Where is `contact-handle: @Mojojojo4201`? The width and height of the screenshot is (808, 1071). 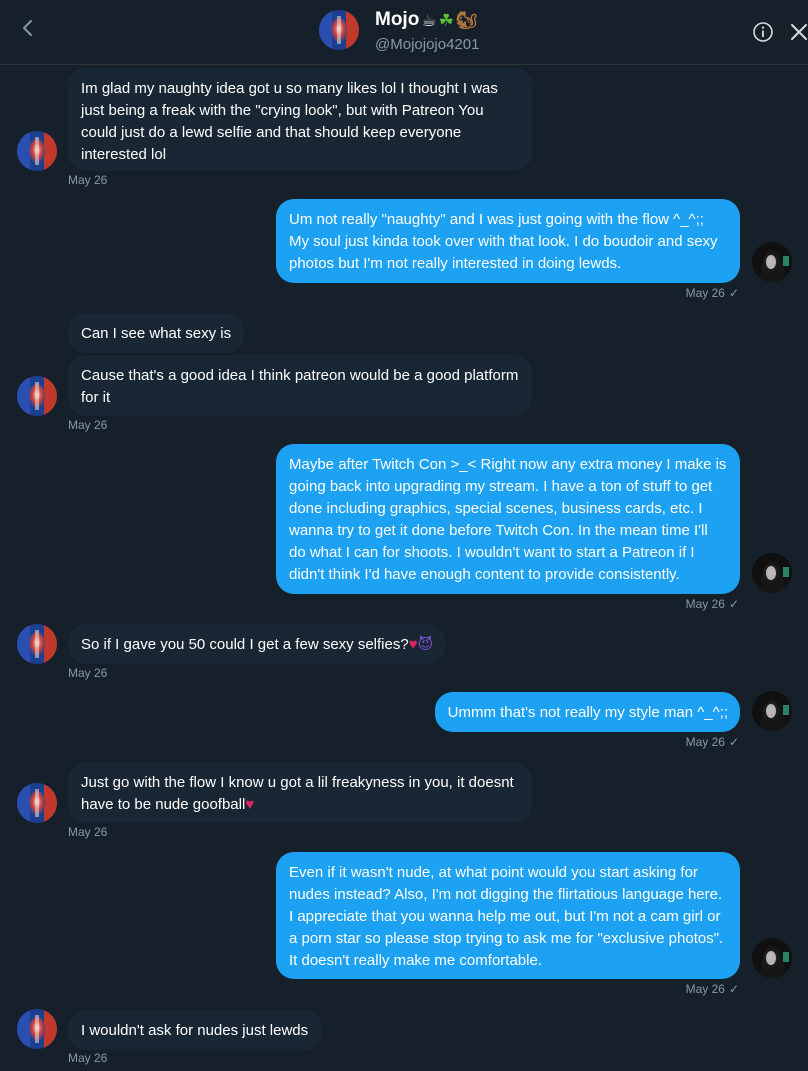
contact-handle: @Mojojojo4201 is located at coordinates (427, 44).